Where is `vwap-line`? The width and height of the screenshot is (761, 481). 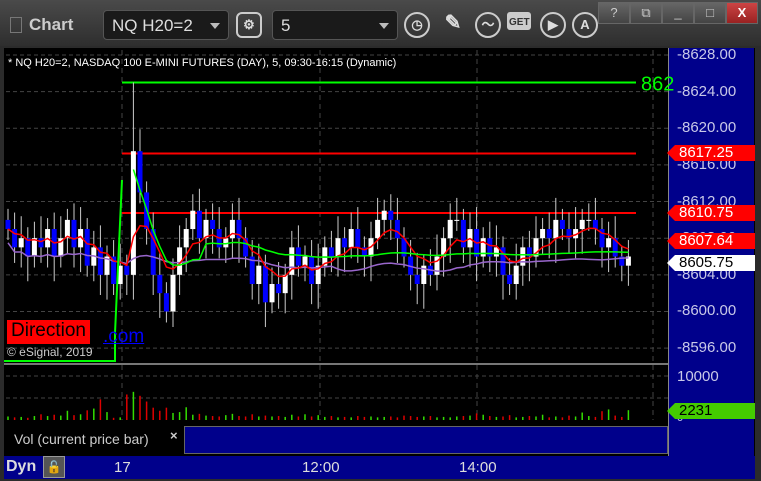 vwap-line is located at coordinates (380, 217).